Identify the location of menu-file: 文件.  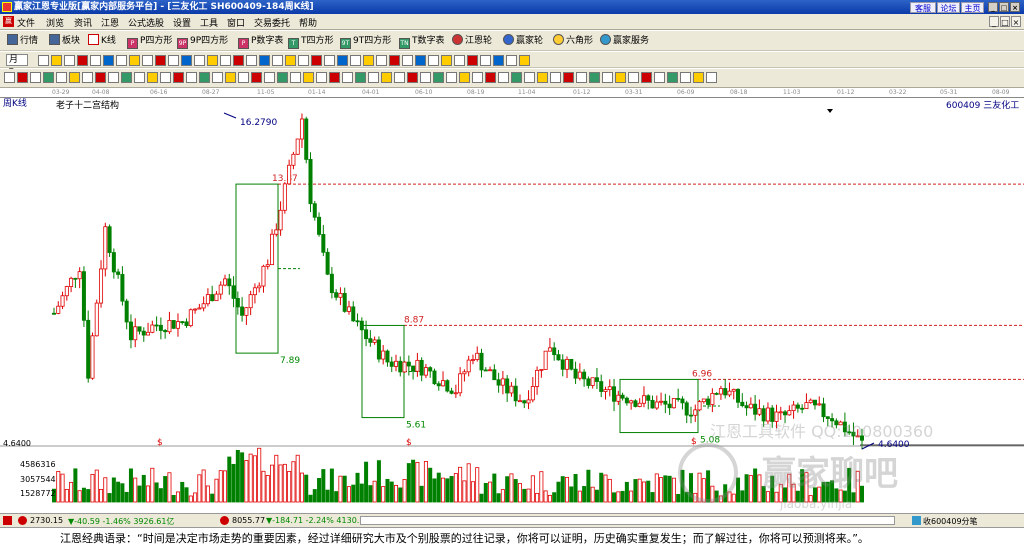
(26, 22).